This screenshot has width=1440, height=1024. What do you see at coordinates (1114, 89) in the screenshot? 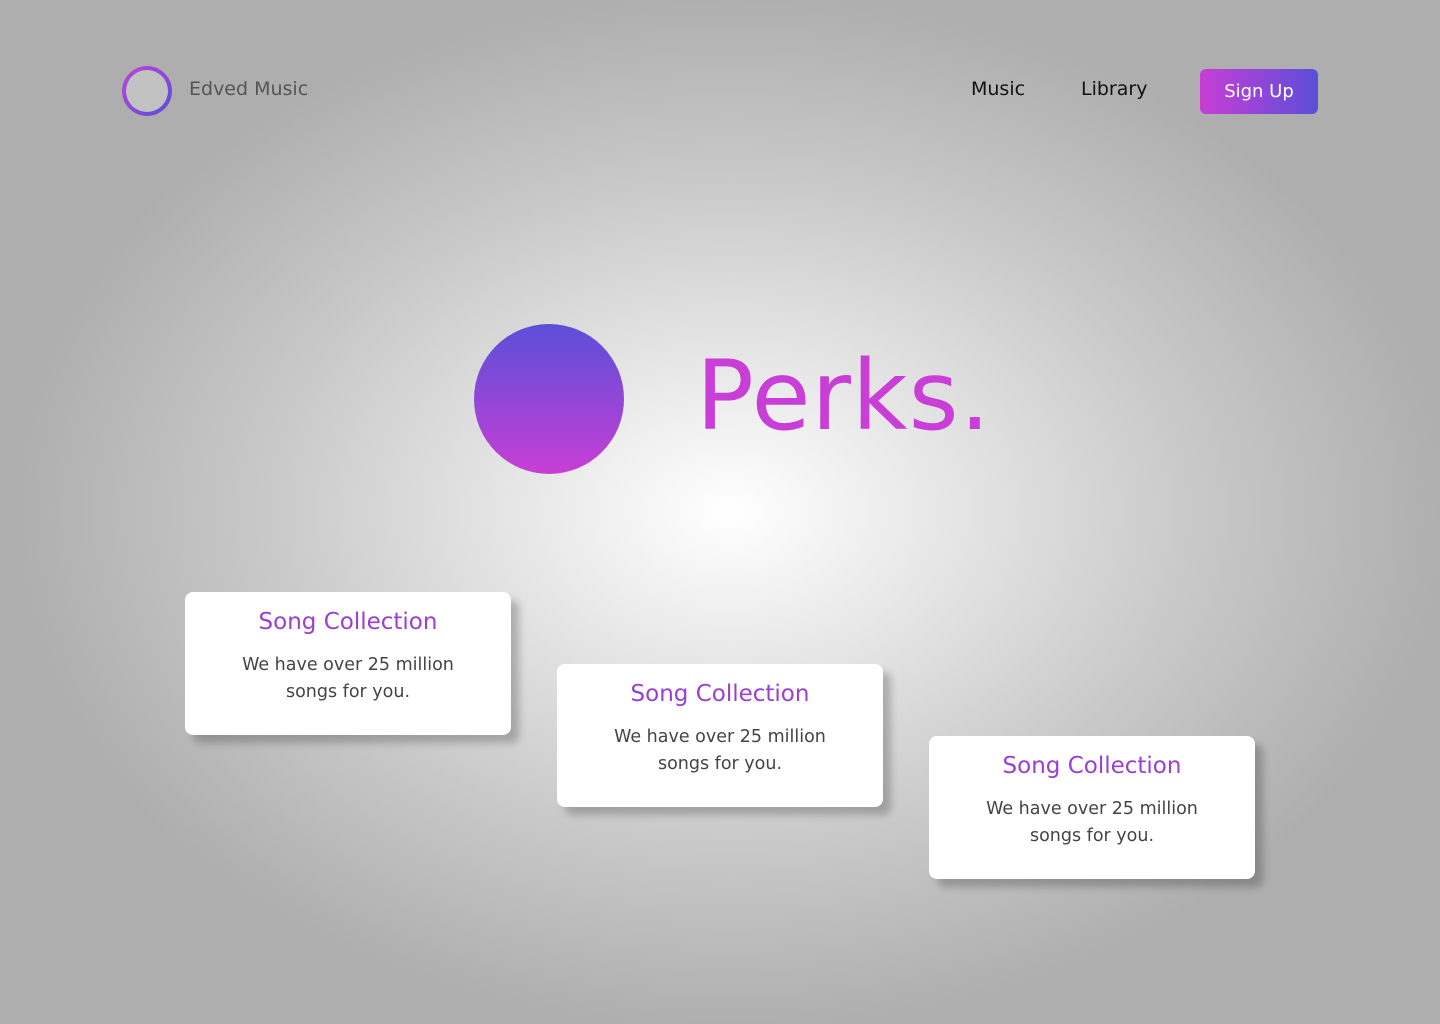
I see `nav-library: Library` at bounding box center [1114, 89].